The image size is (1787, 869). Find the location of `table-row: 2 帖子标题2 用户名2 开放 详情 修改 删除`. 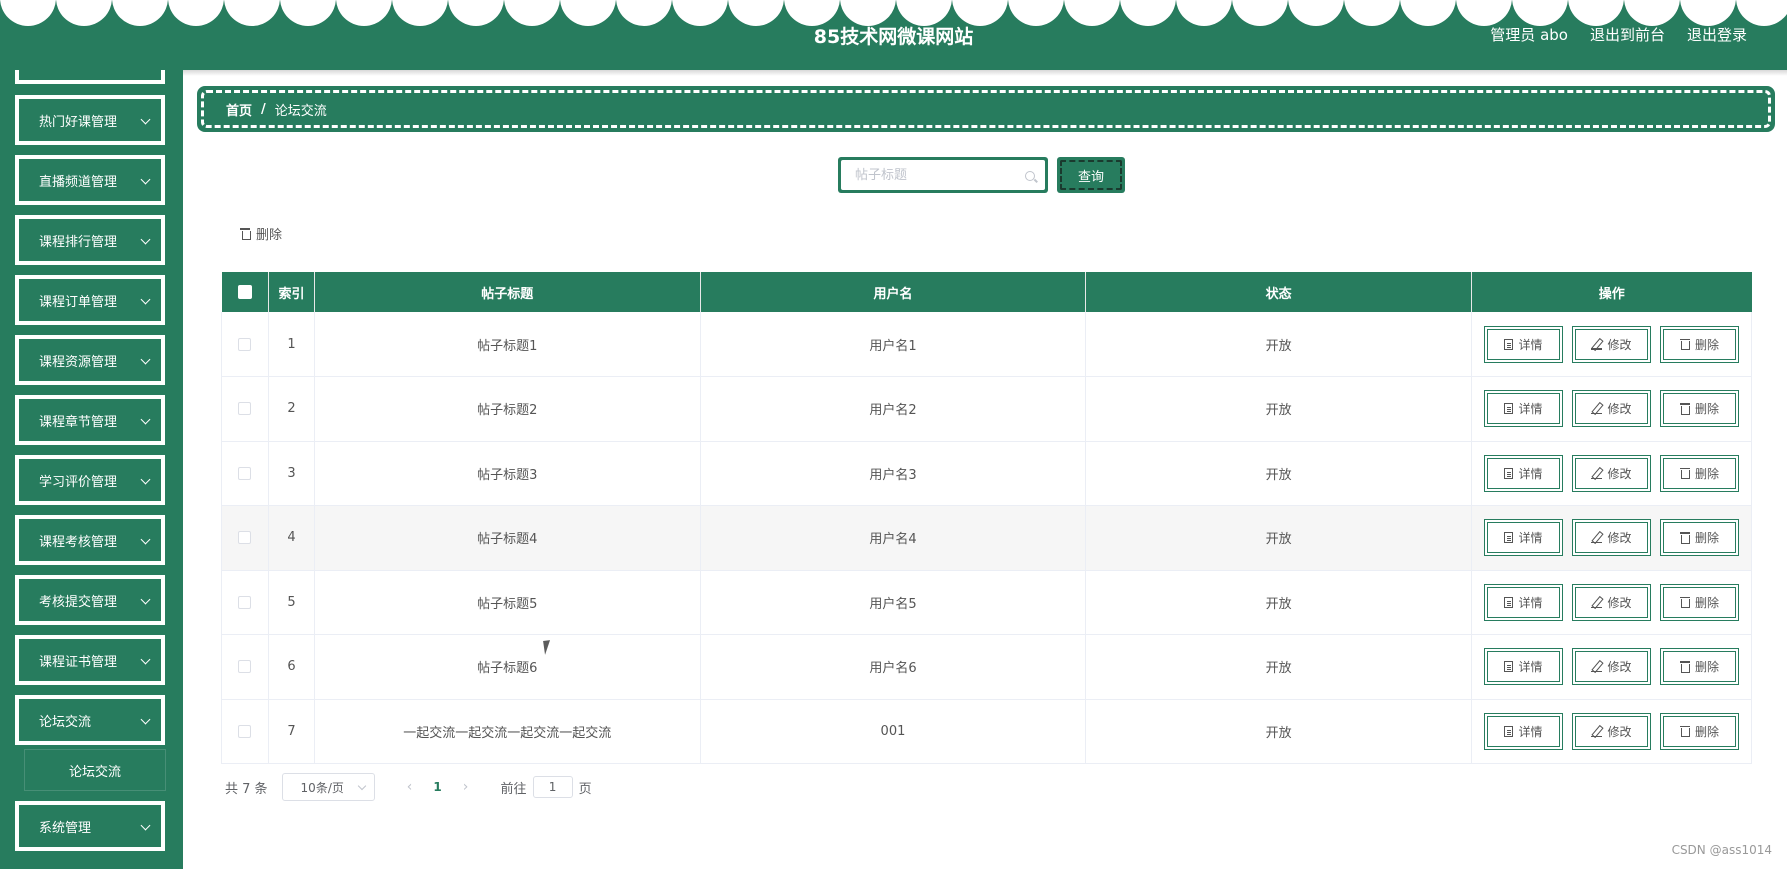

table-row: 2 帖子标题2 用户名2 开放 详情 修改 删除 is located at coordinates (986, 409).